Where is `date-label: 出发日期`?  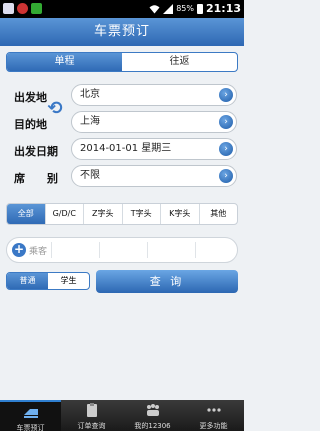 date-label: 出发日期 is located at coordinates (36, 151).